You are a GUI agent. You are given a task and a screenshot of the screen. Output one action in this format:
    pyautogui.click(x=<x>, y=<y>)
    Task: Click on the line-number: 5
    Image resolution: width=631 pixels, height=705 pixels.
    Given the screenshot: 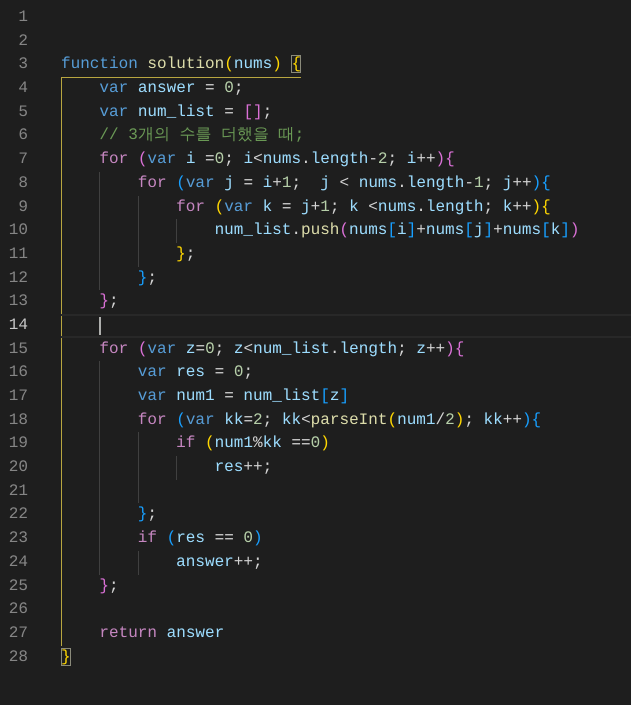 What is the action you would take?
    pyautogui.click(x=22, y=112)
    